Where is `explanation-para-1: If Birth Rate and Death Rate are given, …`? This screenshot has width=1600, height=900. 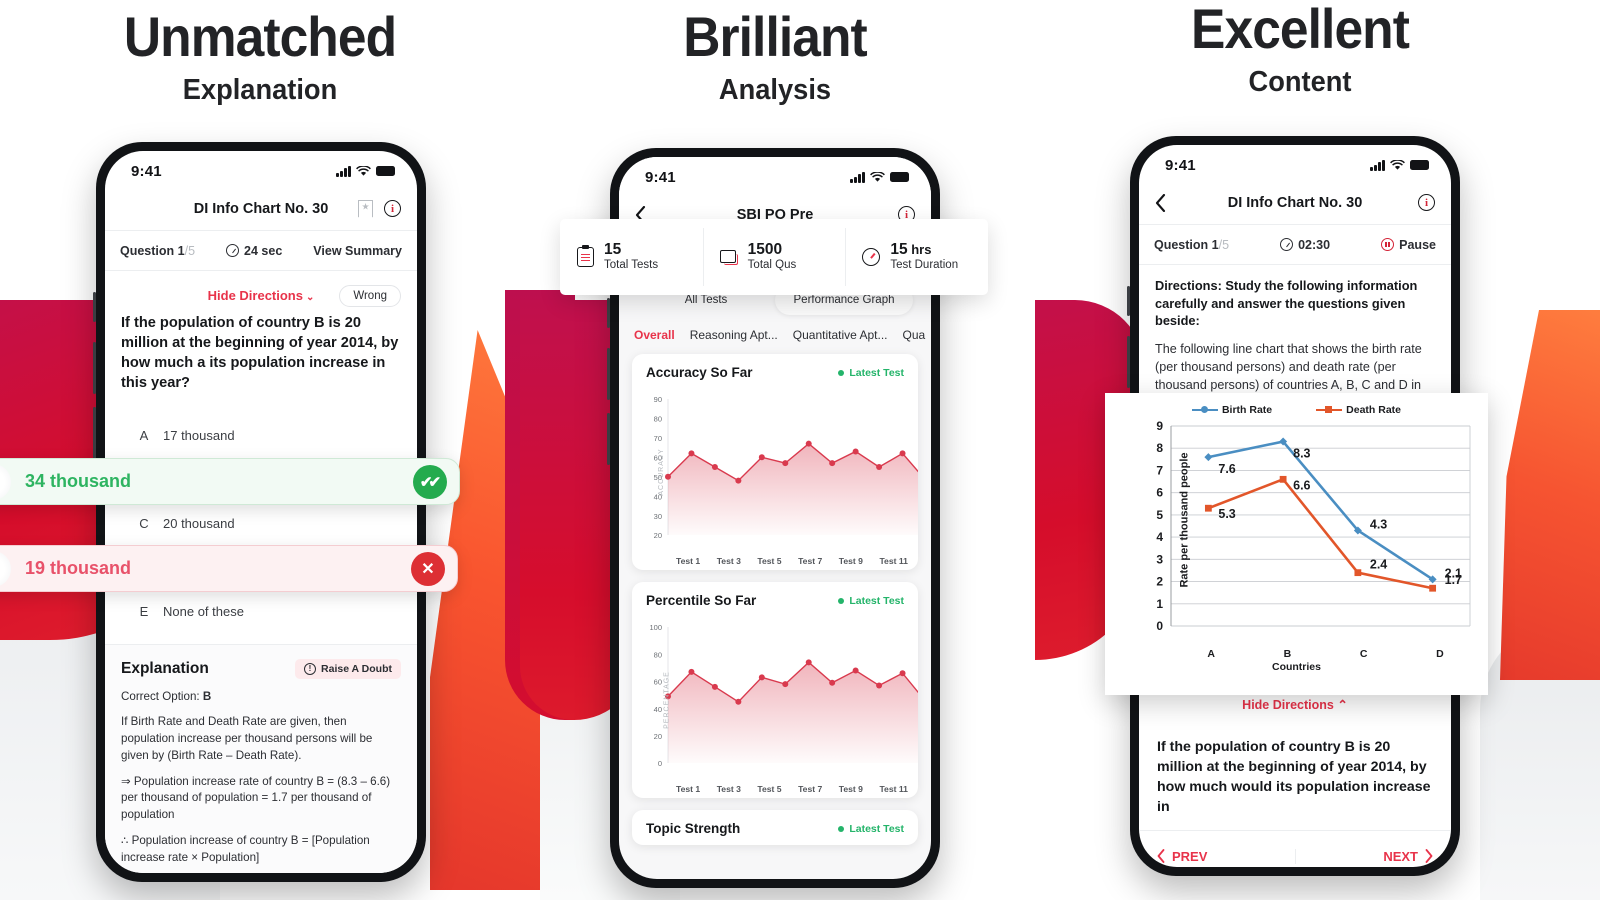
explanation-para-1: If Birth Rate and Death Rate are given, … is located at coordinates (247, 738).